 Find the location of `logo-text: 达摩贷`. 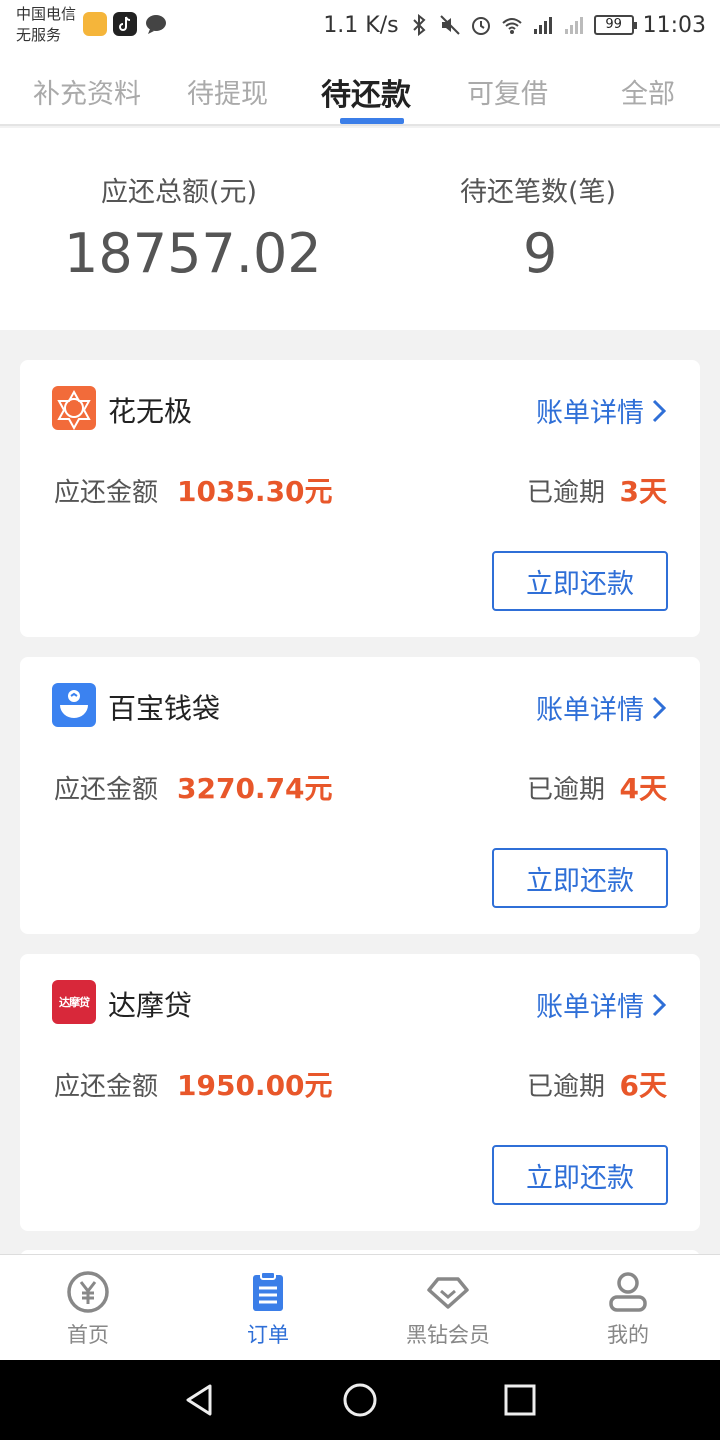

logo-text: 达摩贷 is located at coordinates (74, 1002).